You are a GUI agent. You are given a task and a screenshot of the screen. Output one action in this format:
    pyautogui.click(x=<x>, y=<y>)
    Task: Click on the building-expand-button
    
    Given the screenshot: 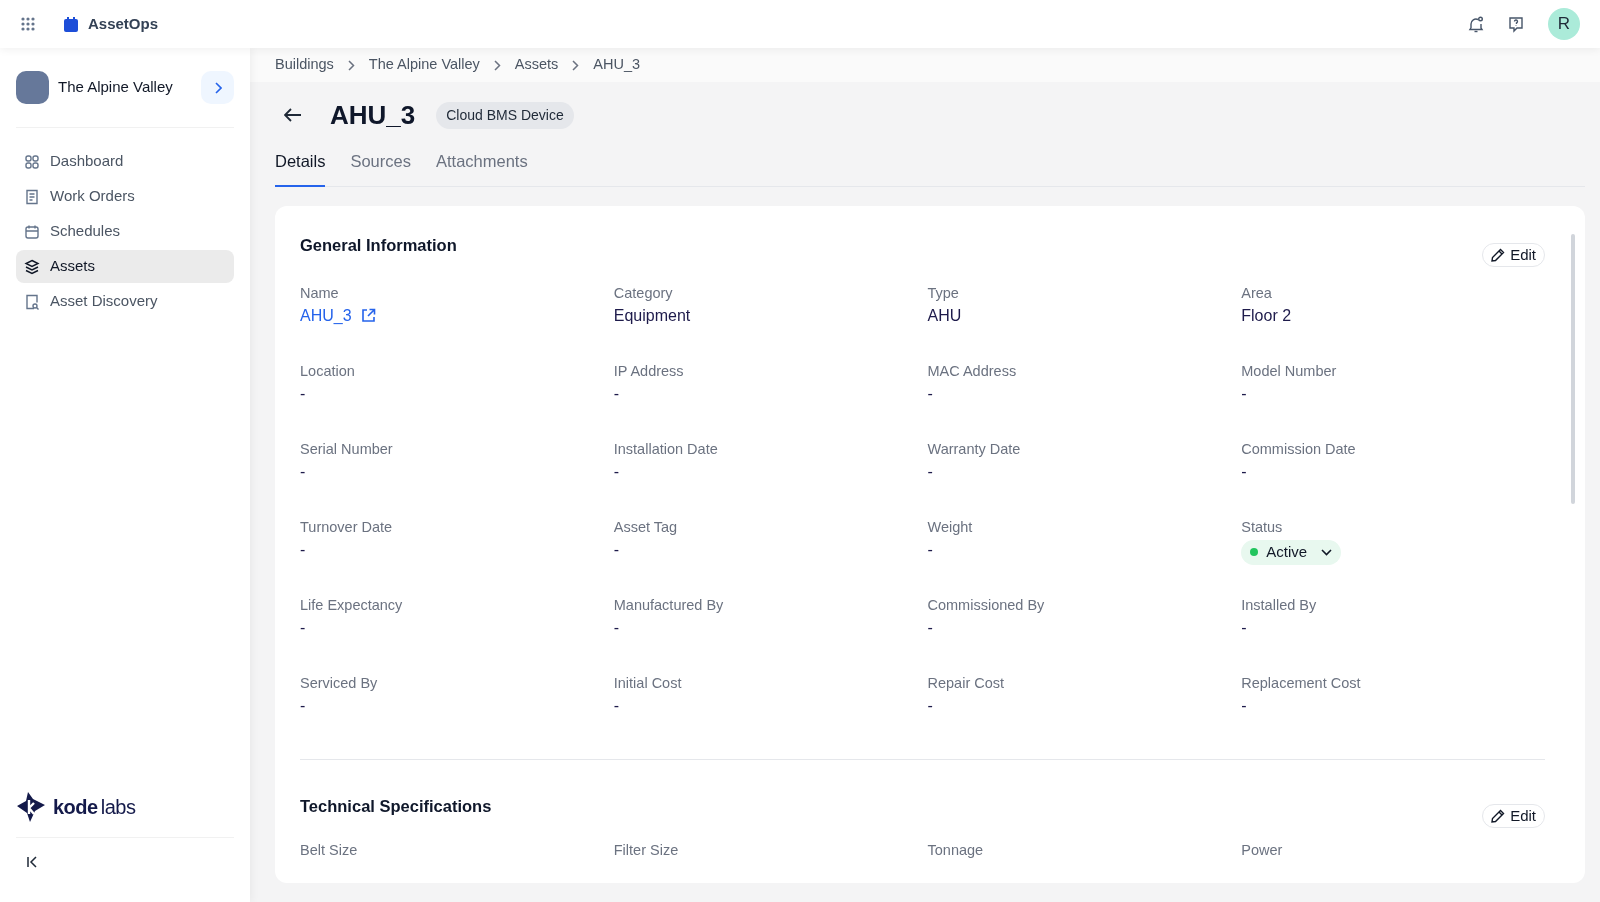 What is the action you would take?
    pyautogui.click(x=217, y=87)
    